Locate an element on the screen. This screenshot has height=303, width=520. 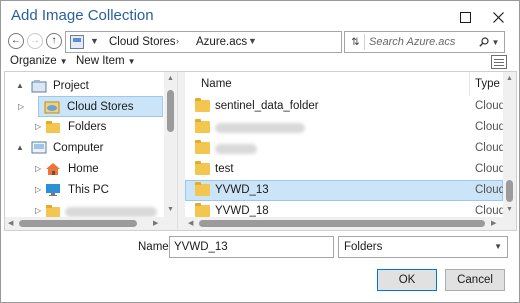
column-type: Type is located at coordinates (487, 84).